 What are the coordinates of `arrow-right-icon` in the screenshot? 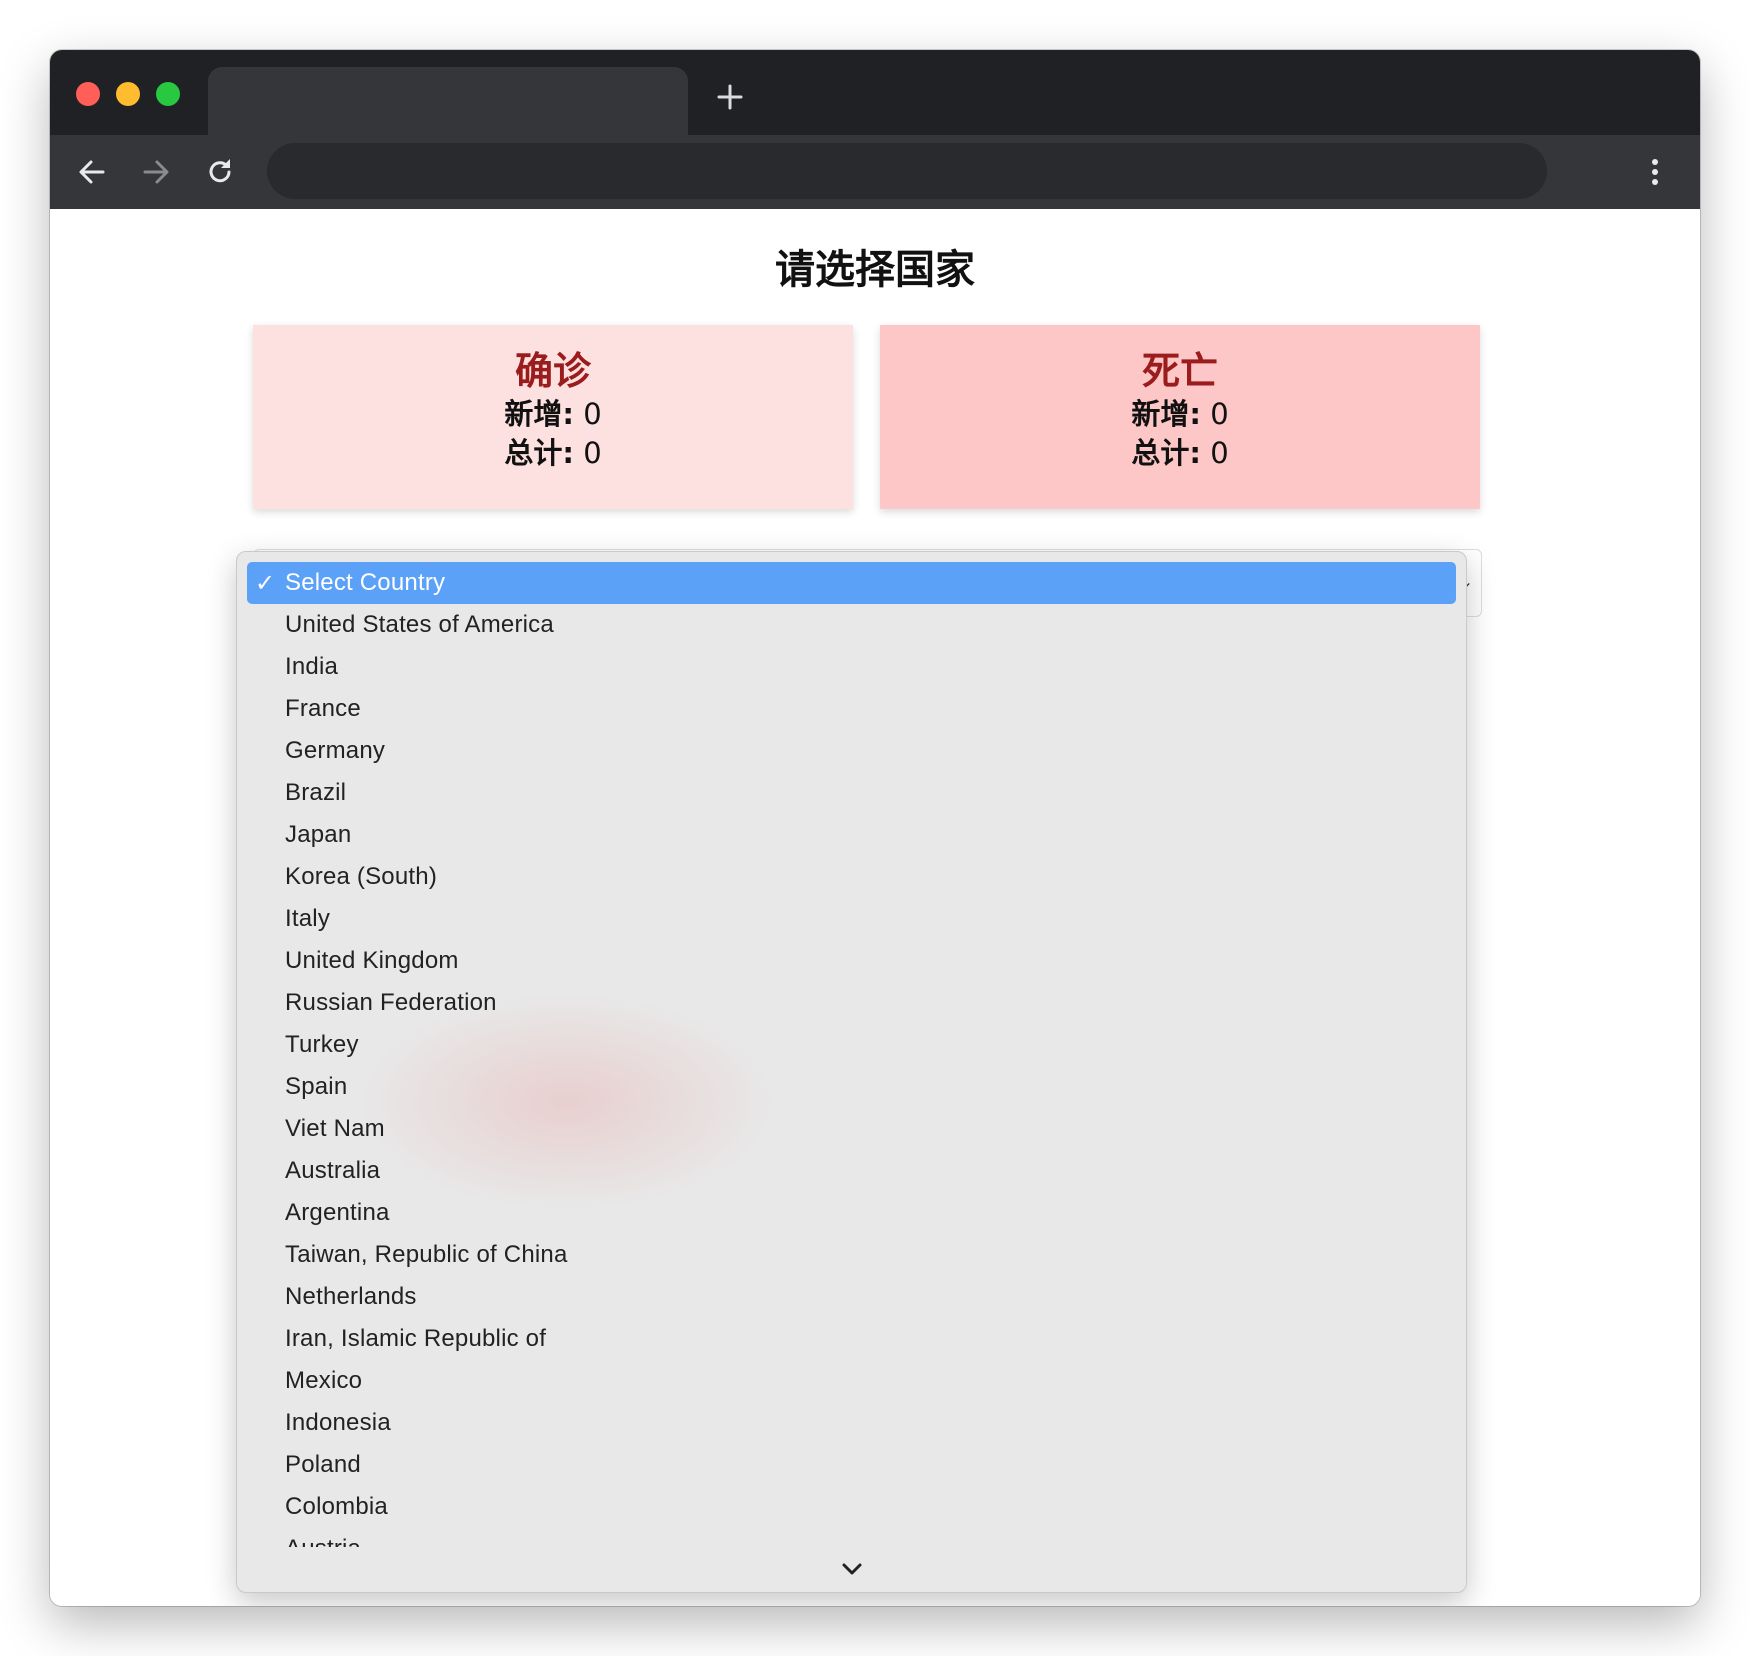 It's located at (156, 172).